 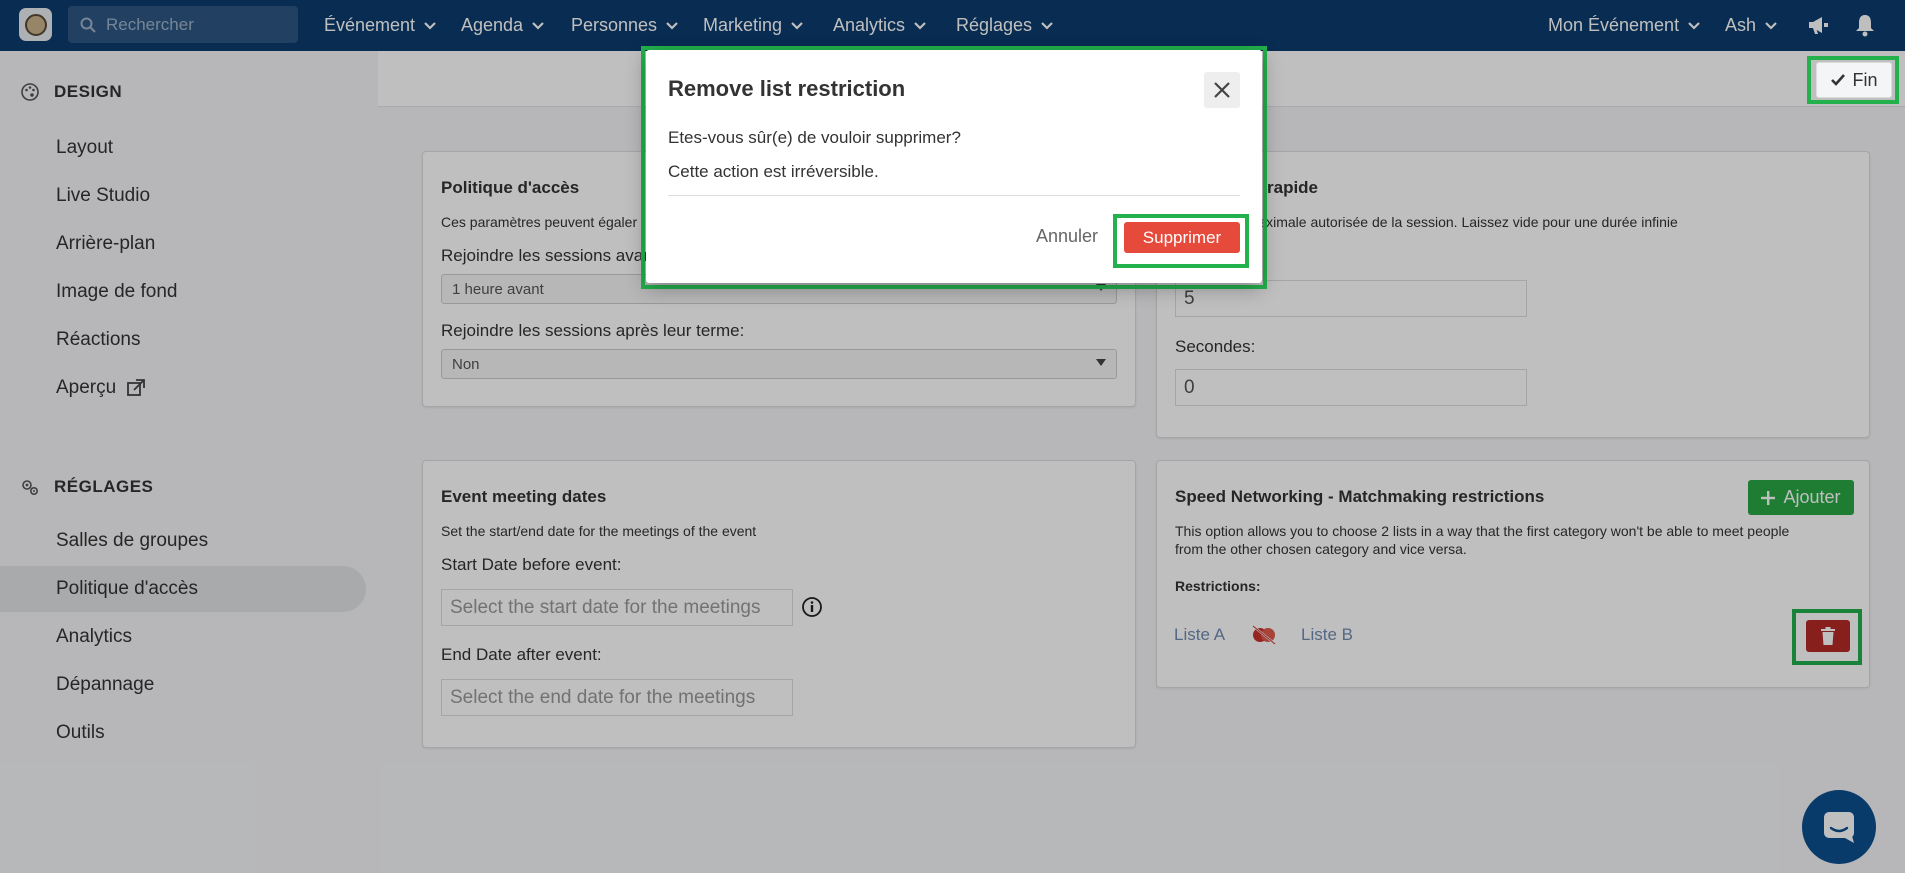 I want to click on dialog-message: Etes-vous sûr(e) de vouloir supprimer?, so click(x=814, y=137).